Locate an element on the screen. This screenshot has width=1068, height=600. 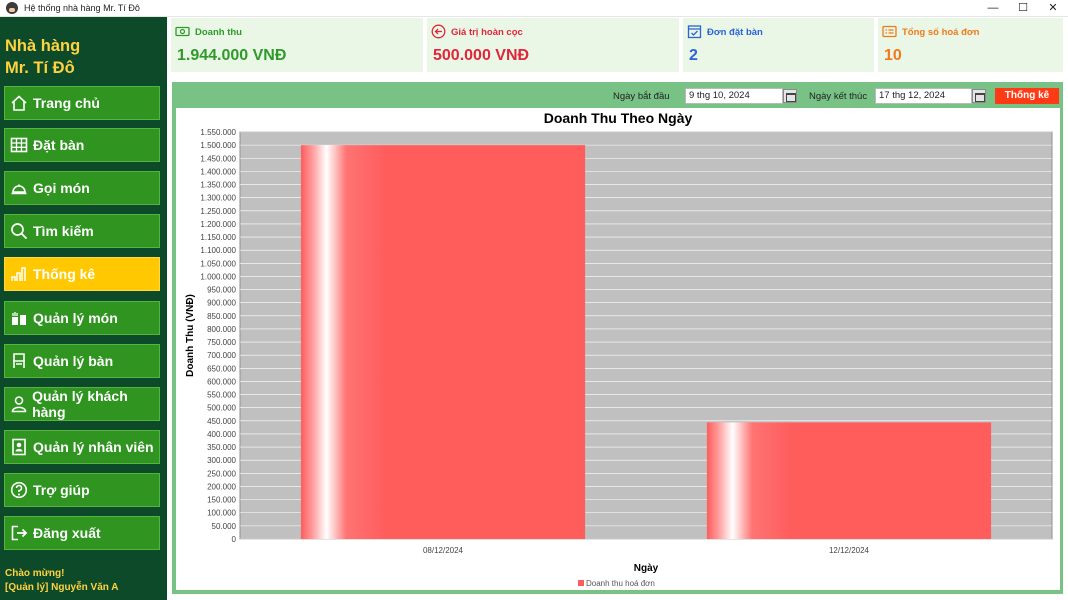
sidebar-item-label: Quản lý khách hàng is located at coordinates (80, 404).